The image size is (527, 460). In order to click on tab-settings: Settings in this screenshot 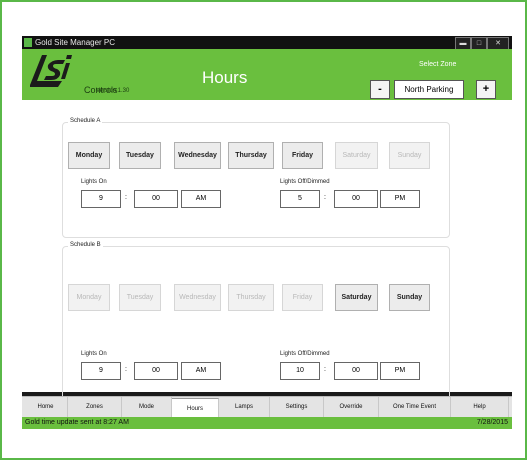, I will do `click(297, 407)`.